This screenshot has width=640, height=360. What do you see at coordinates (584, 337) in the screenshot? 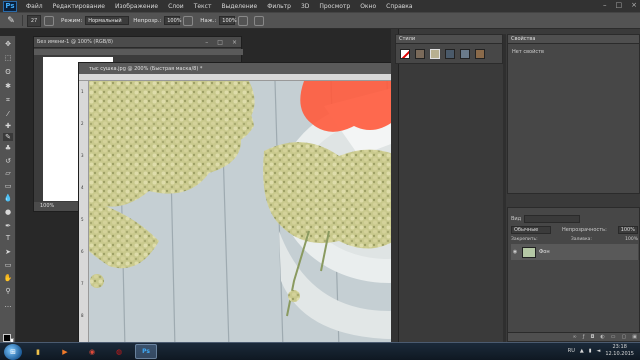
I see `layer-style-icon: ƒ` at bounding box center [584, 337].